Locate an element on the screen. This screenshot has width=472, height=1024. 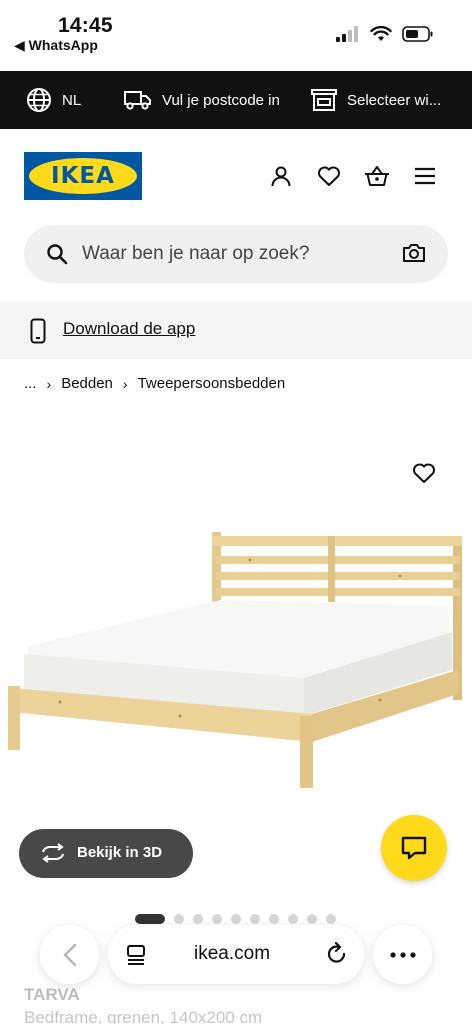
menu-icon is located at coordinates (425, 176).